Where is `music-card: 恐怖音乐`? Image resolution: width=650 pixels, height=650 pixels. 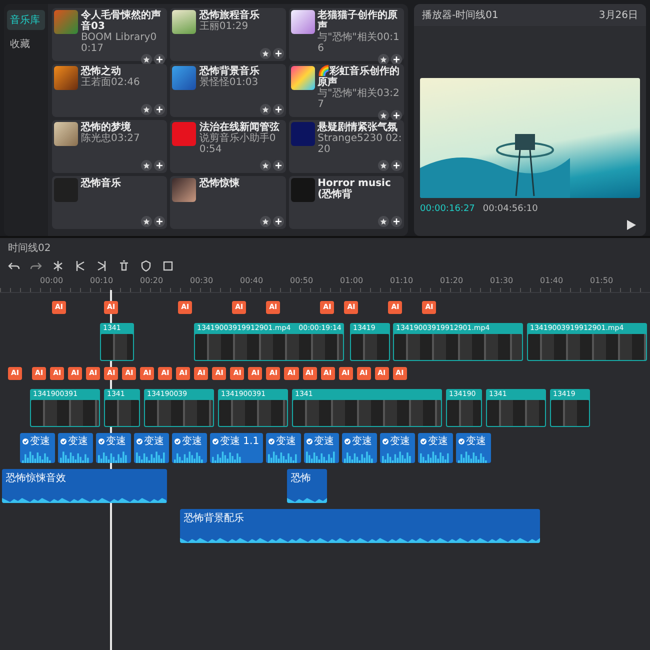
music-card: 恐怖音乐 is located at coordinates (110, 202).